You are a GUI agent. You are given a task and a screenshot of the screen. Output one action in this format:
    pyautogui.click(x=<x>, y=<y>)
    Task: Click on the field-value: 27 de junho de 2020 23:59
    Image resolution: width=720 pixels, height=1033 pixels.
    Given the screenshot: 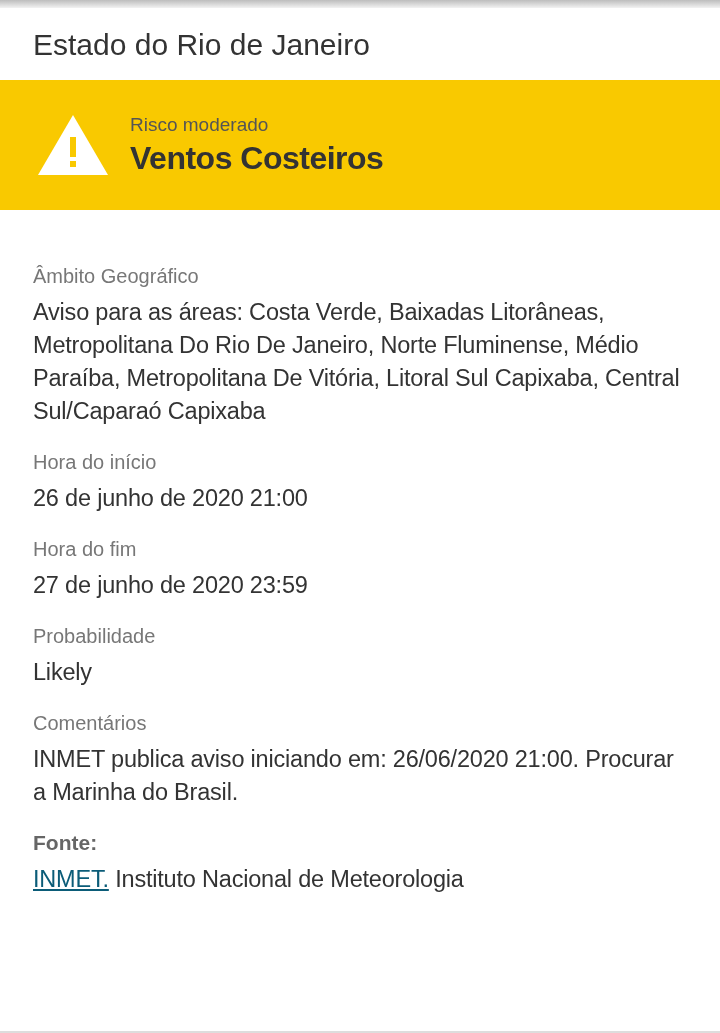 What is the action you would take?
    pyautogui.click(x=171, y=585)
    